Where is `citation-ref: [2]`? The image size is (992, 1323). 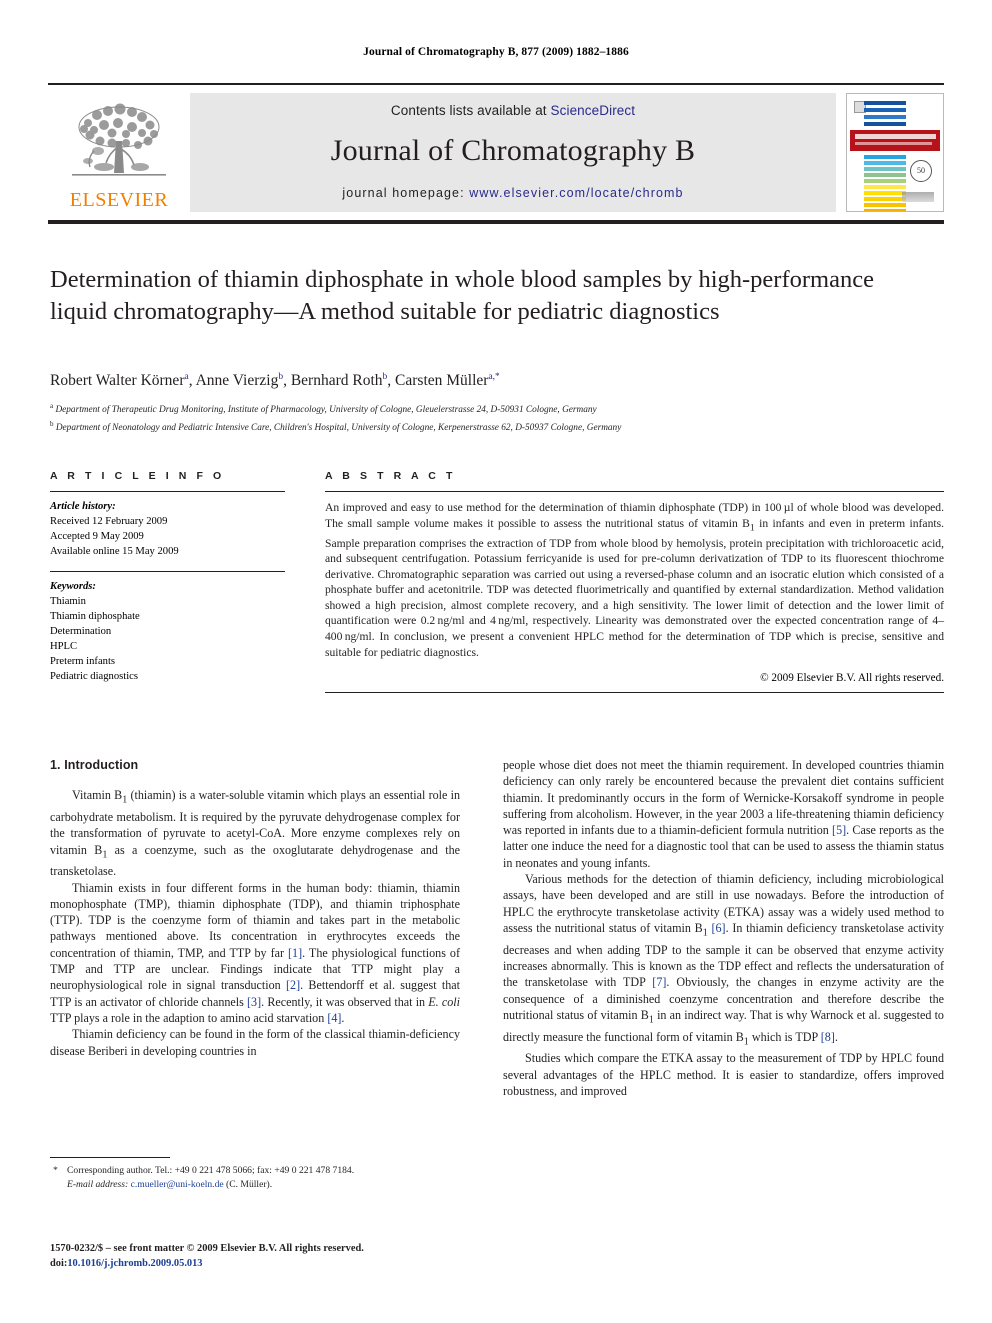
citation-ref: [2] is located at coordinates (293, 985).